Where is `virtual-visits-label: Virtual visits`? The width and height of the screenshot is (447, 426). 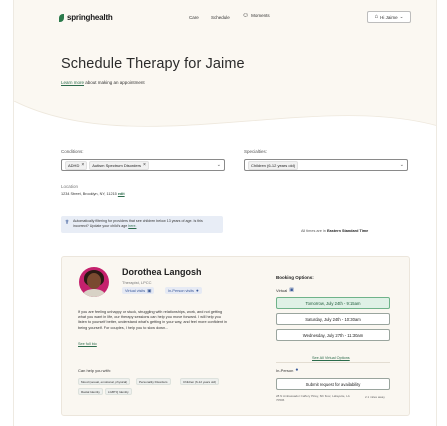 virtual-visits-label: Virtual visits is located at coordinates (135, 290).